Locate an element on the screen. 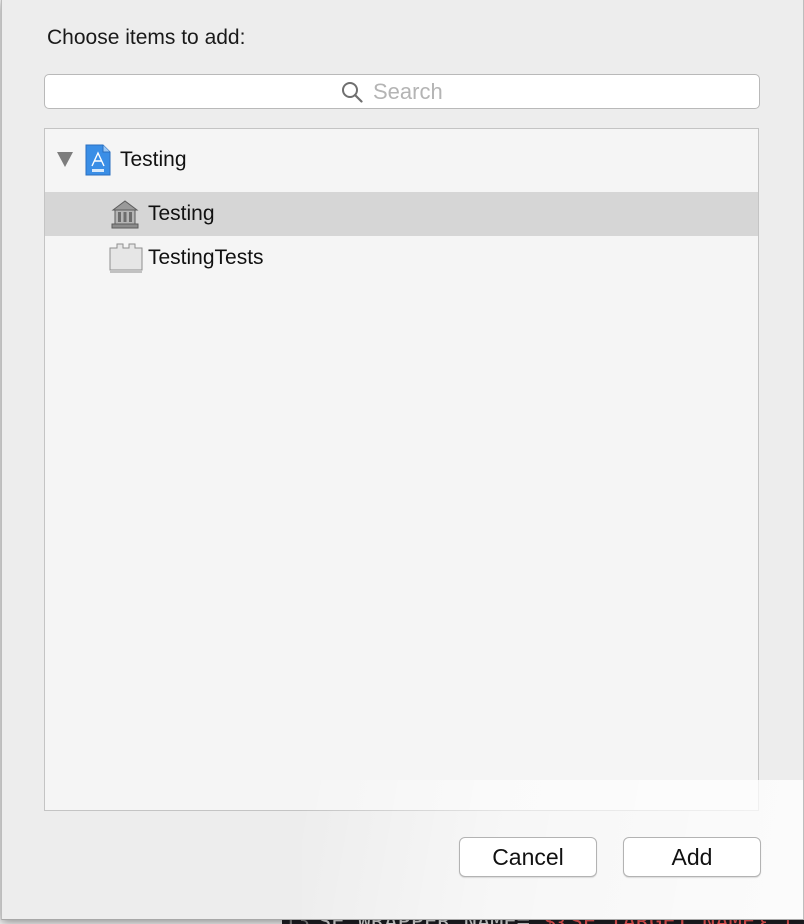 Image resolution: width=804 pixels, height=924 pixels. search-input is located at coordinates (418, 91).